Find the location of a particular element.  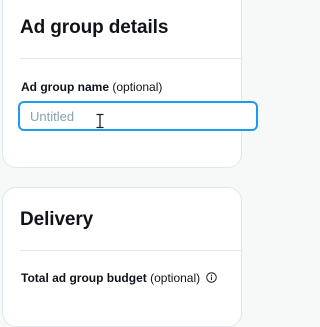

info-icon is located at coordinates (212, 279).